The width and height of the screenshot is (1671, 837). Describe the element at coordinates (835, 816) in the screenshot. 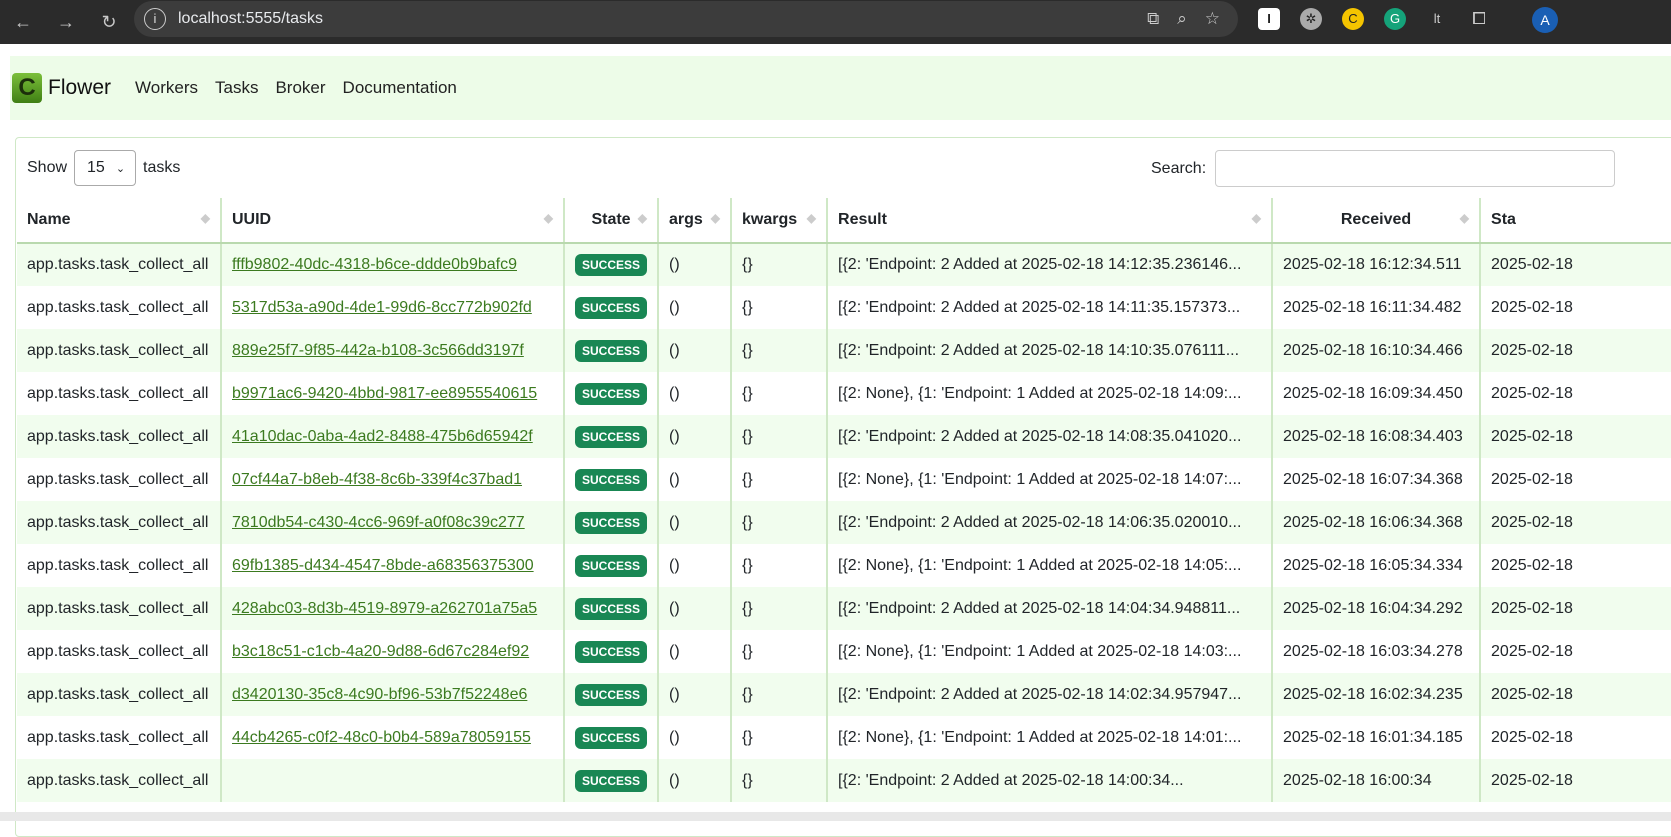

I see `horizontal-scrollbar` at that location.